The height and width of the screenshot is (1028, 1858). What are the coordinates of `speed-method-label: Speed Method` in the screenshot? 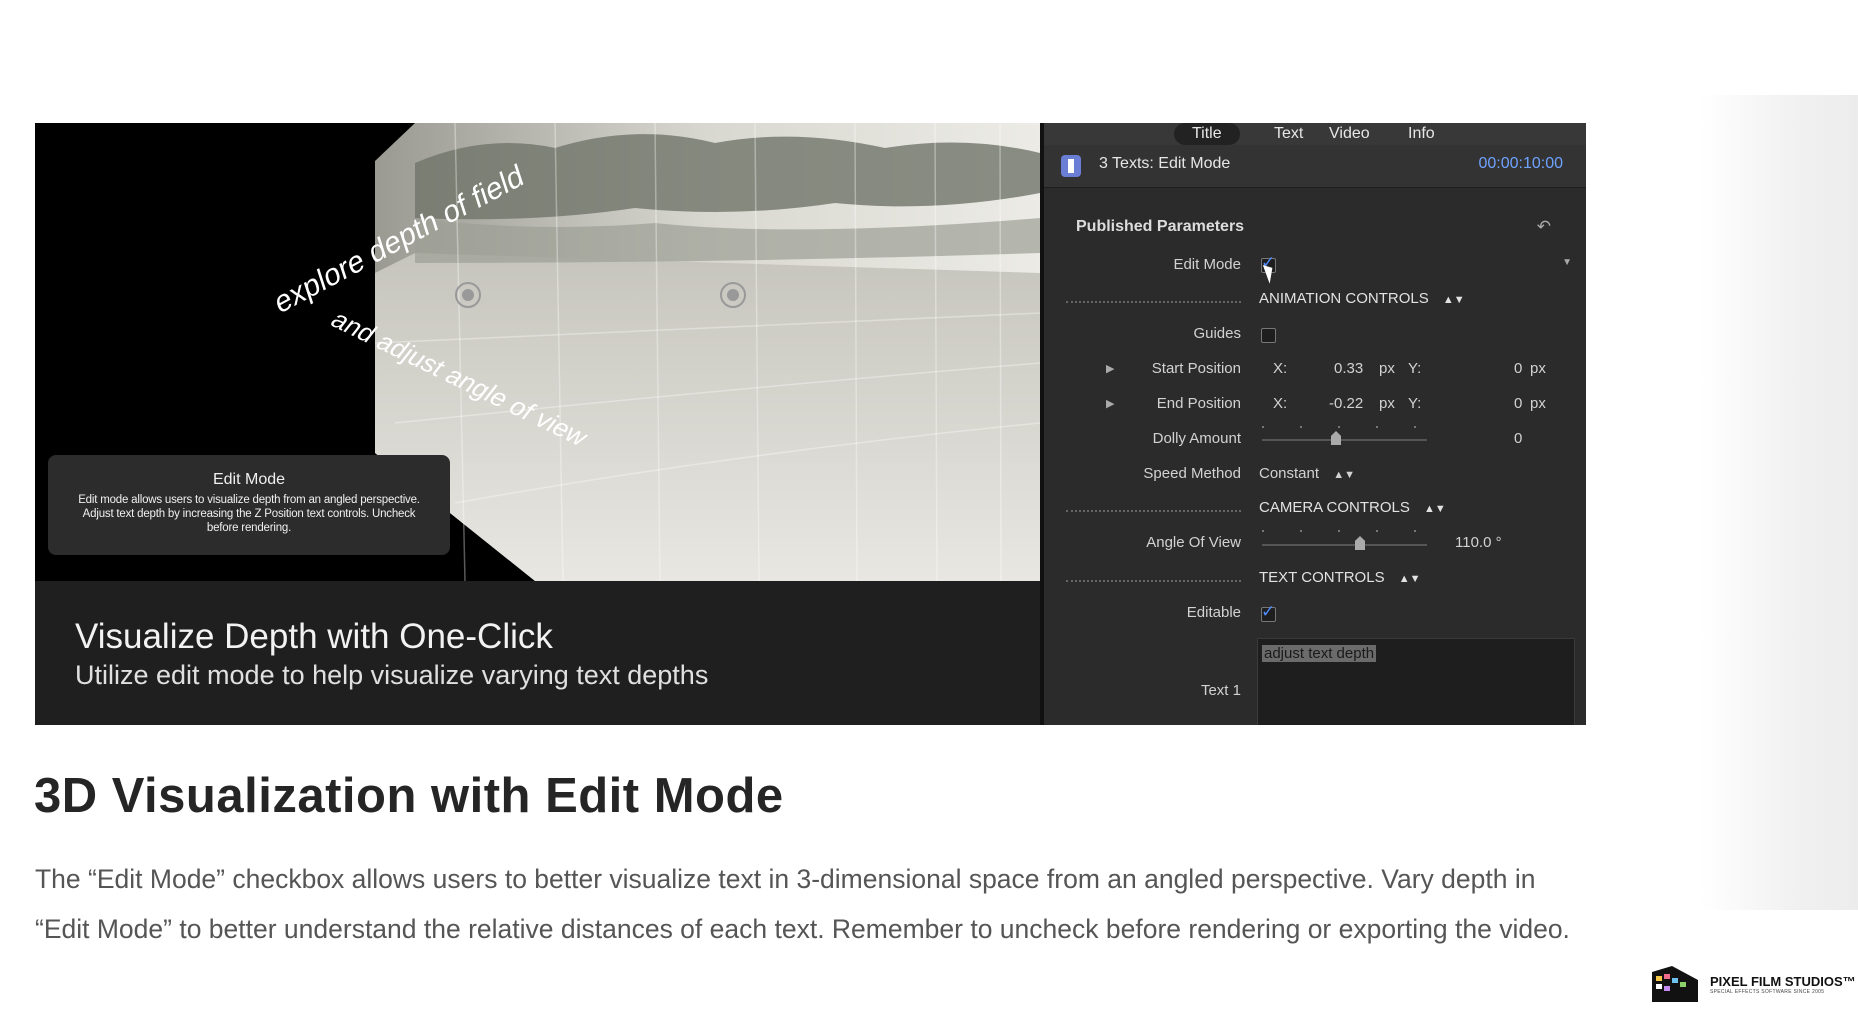 It's located at (1192, 473).